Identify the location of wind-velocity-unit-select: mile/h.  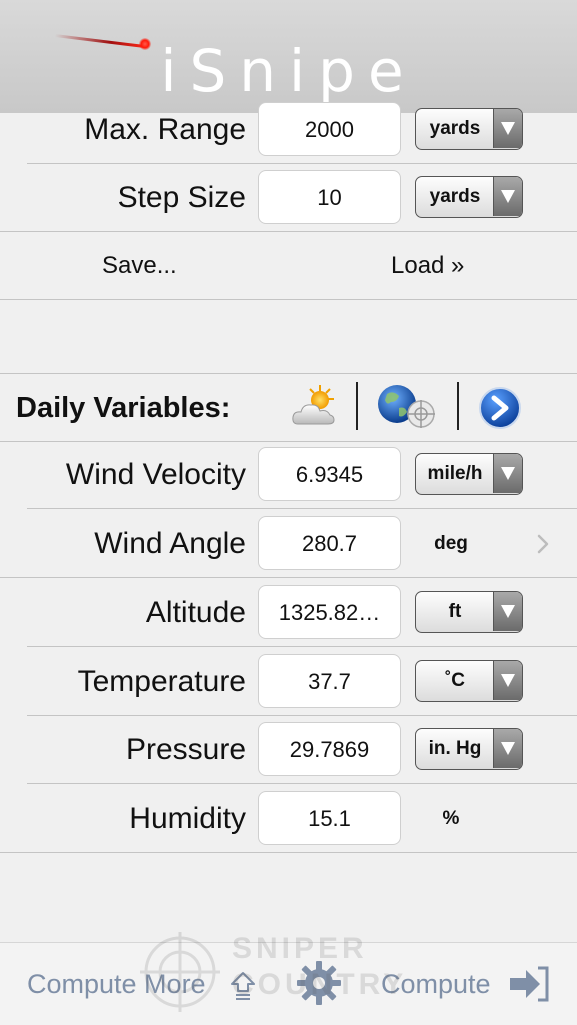
(469, 474).